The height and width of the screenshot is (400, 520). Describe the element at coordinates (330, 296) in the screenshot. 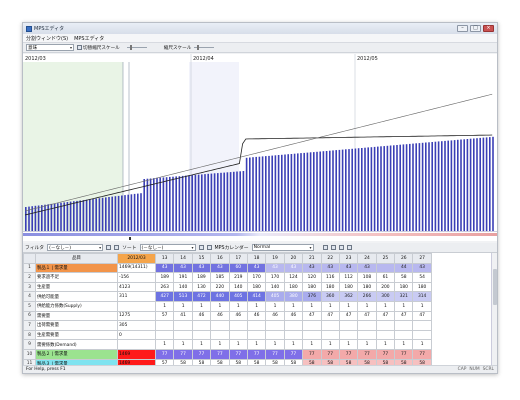

I see `grid-cell: 360` at that location.